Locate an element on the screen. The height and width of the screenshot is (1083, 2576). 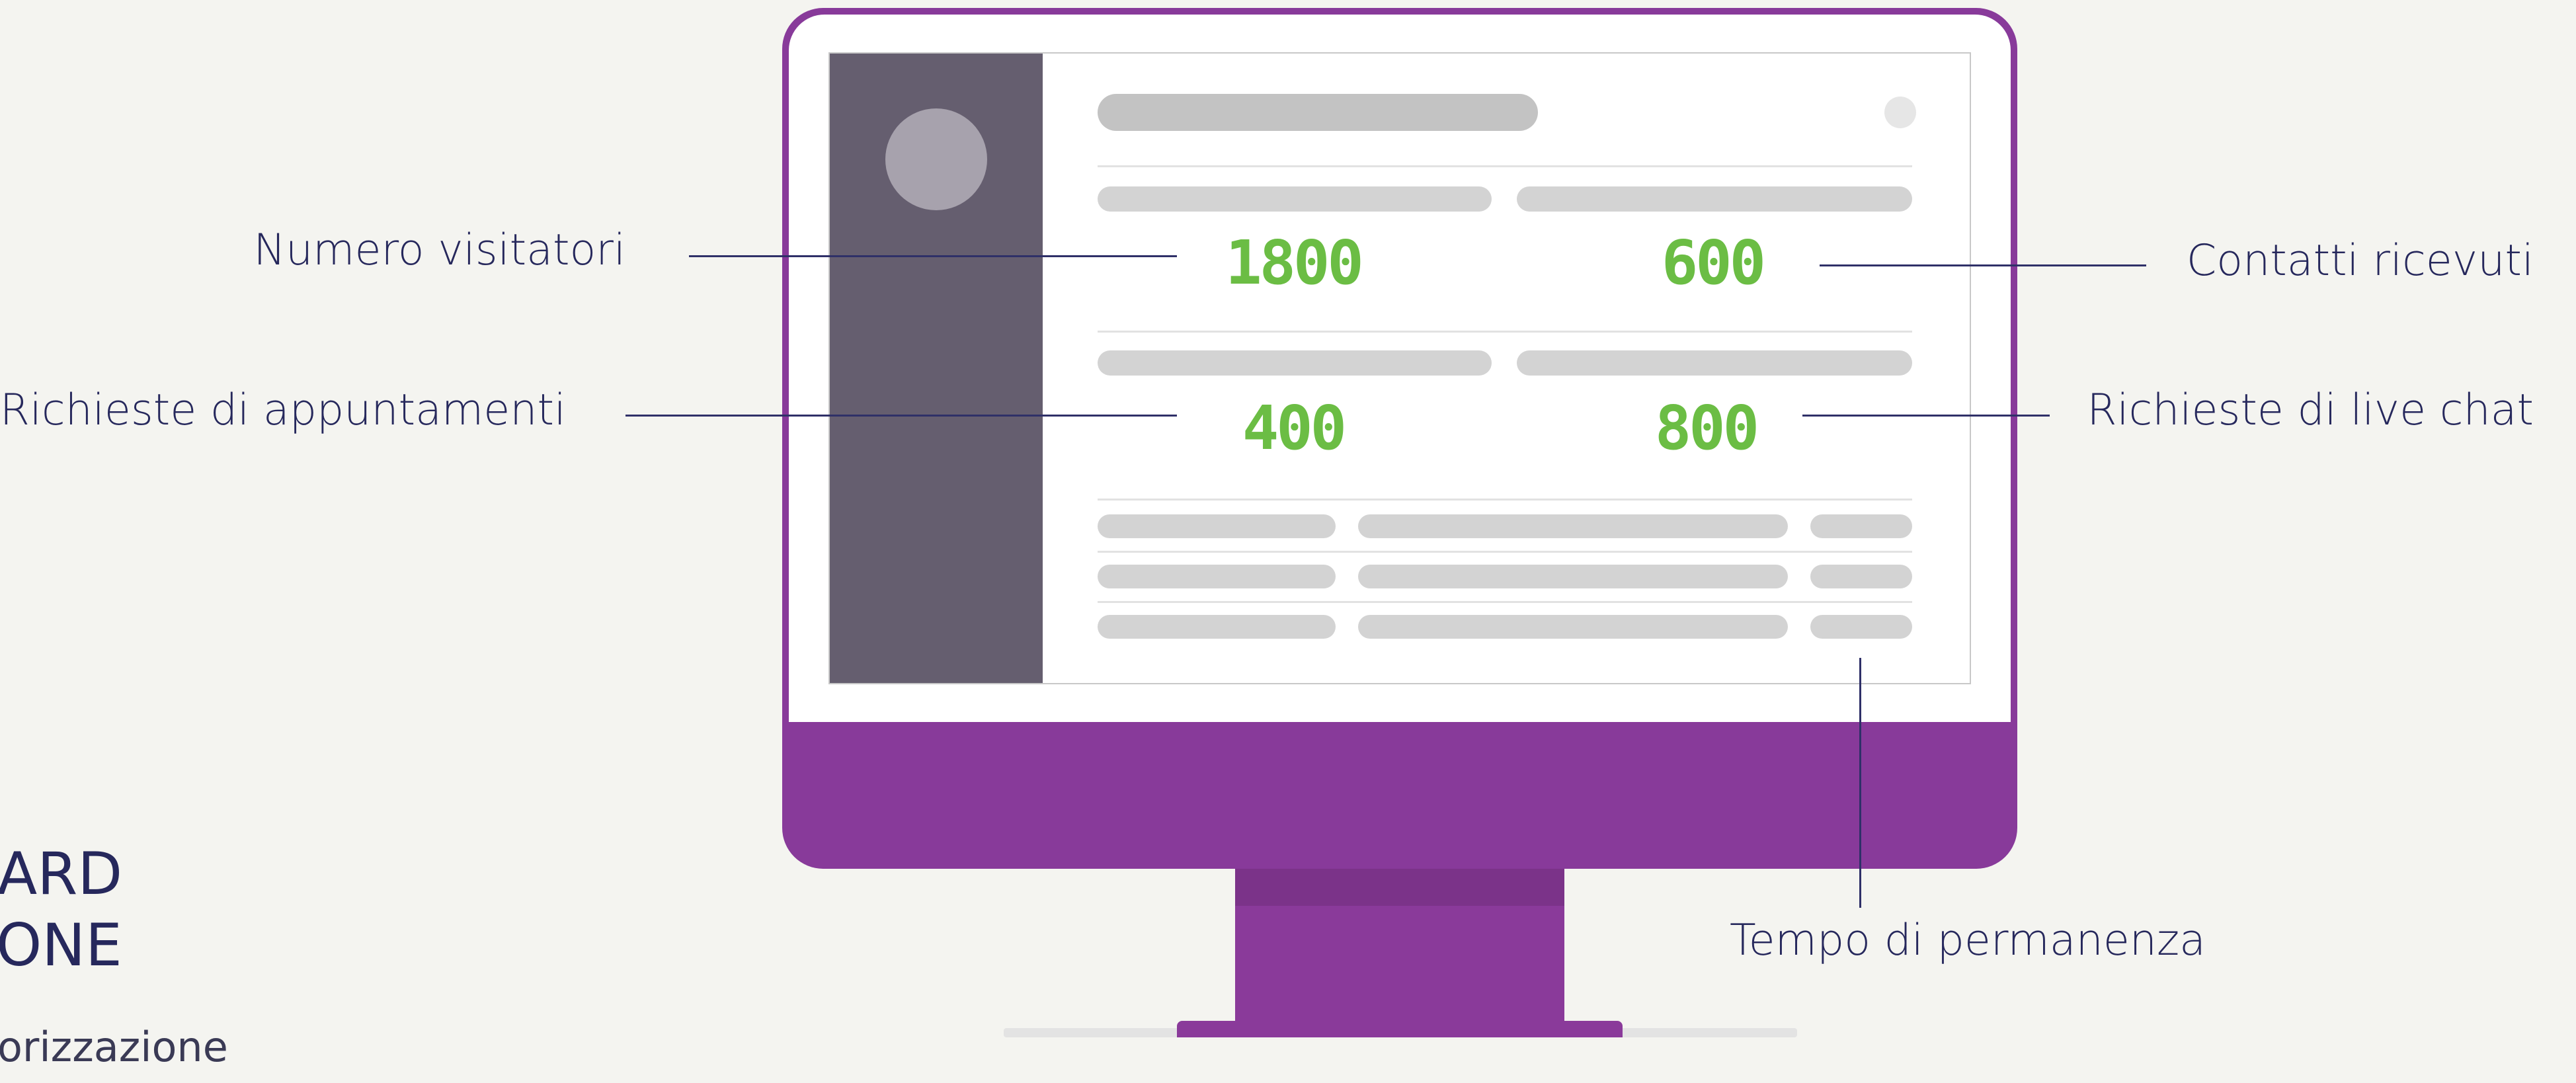
label-contacts: Contatti ricevuti is located at coordinates (2360, 261).